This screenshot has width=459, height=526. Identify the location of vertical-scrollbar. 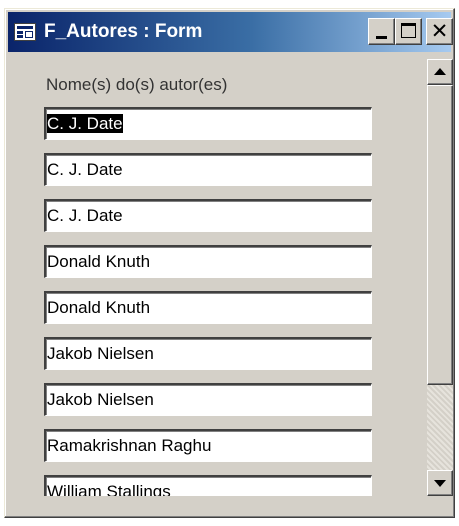
(440, 277).